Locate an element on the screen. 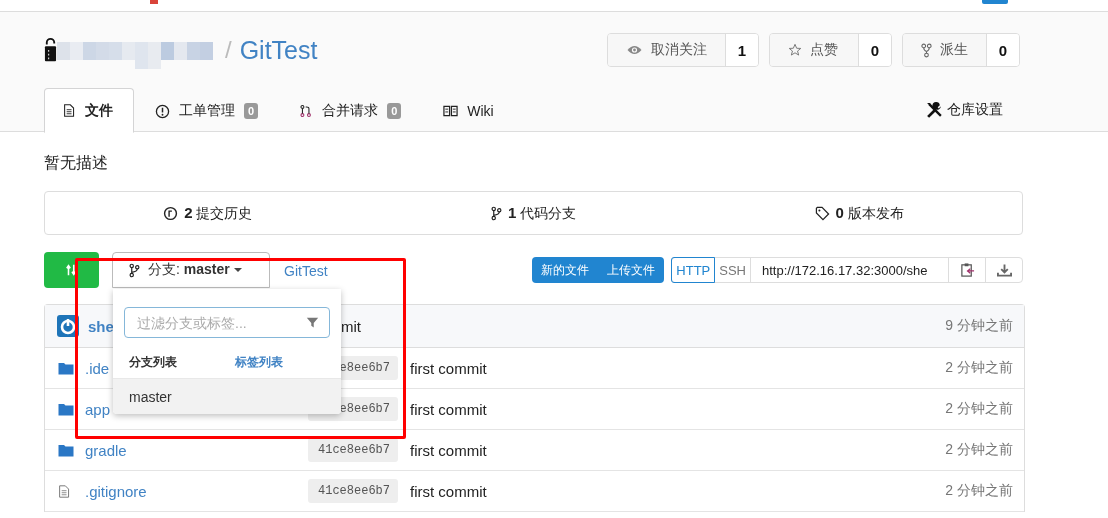 This screenshot has height=518, width=1108. settings-icon is located at coordinates (934, 110).